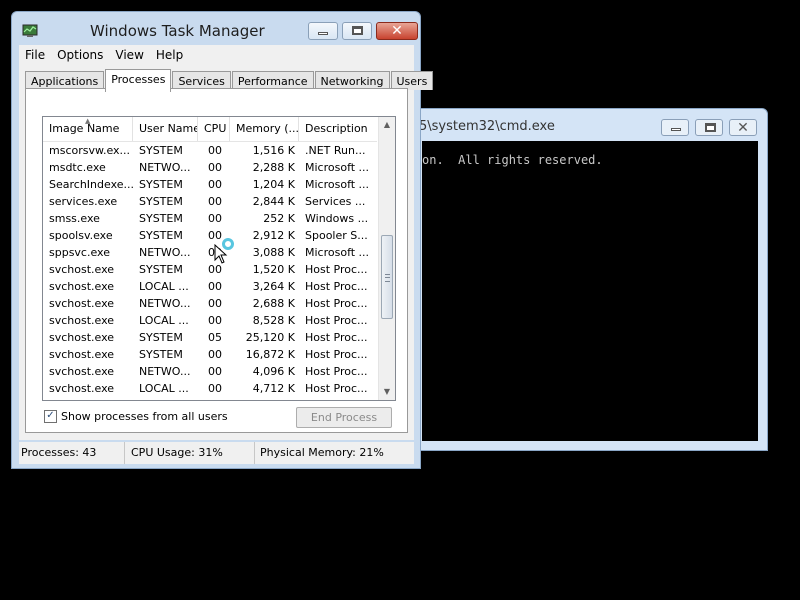 The width and height of the screenshot is (800, 600). I want to click on end-process-button: End Process, so click(344, 417).